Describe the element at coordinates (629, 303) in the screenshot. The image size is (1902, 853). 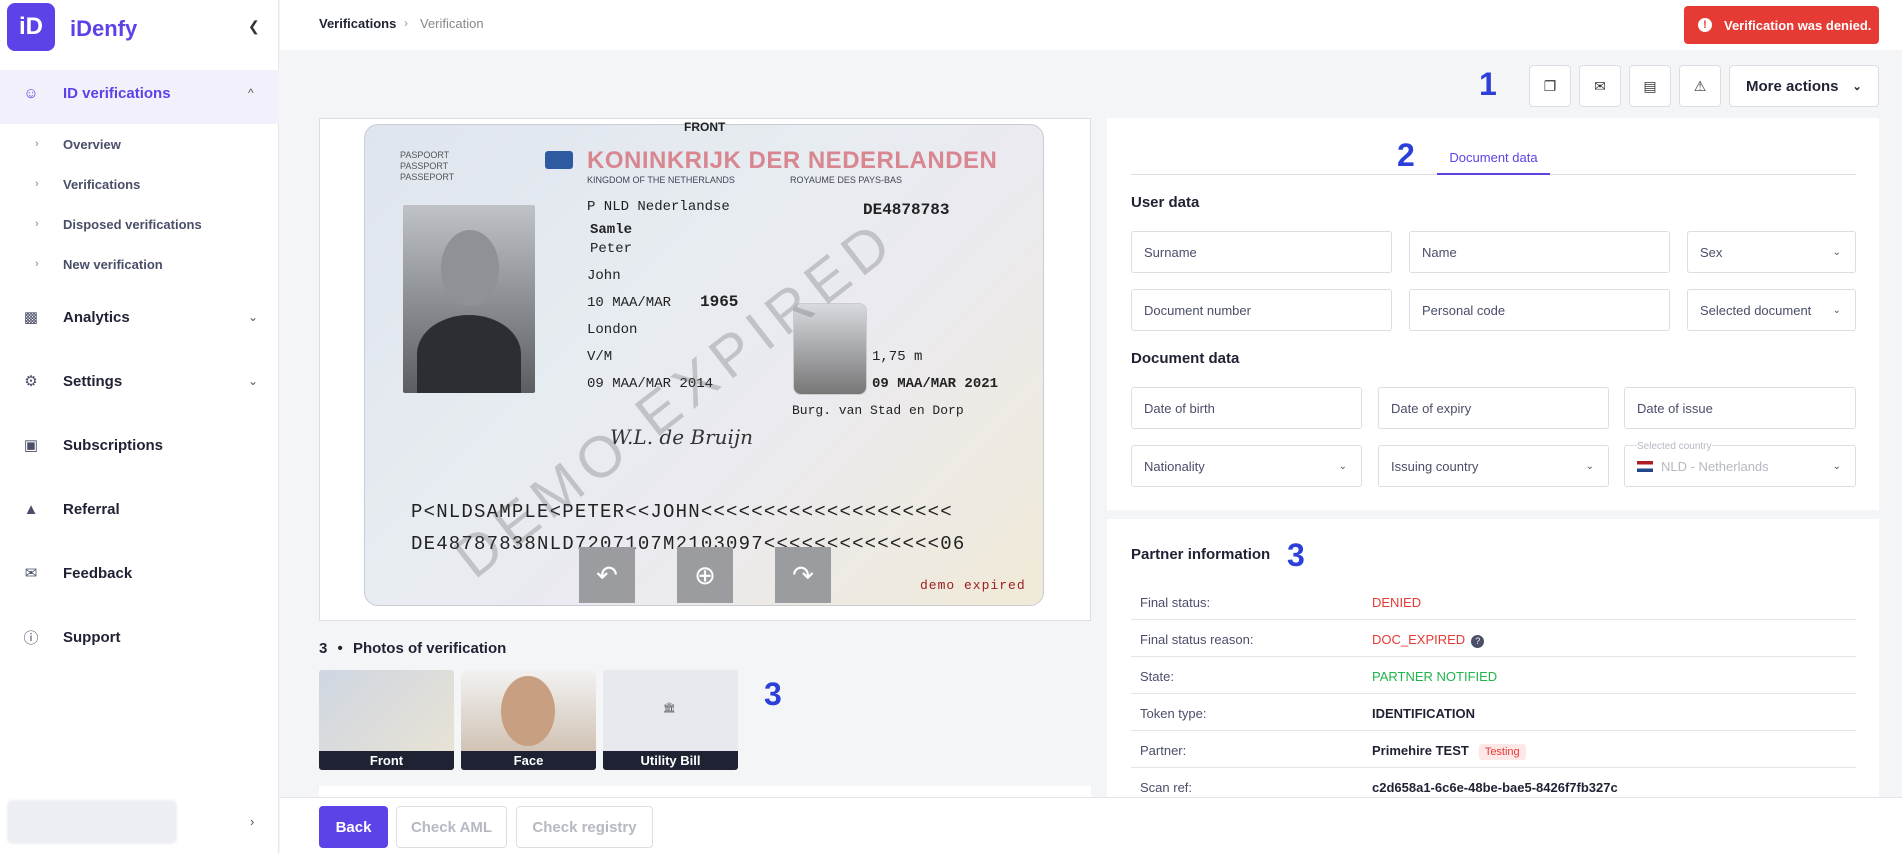
I see `passport-dob: 10 MAA/MAR` at that location.